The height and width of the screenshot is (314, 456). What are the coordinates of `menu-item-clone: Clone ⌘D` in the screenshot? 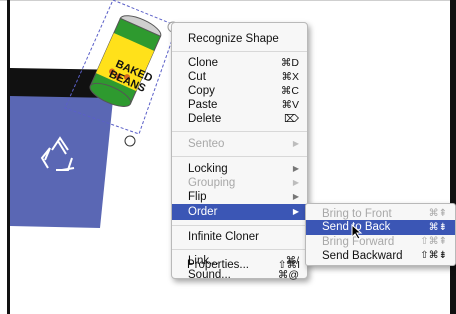 It's located at (239, 63).